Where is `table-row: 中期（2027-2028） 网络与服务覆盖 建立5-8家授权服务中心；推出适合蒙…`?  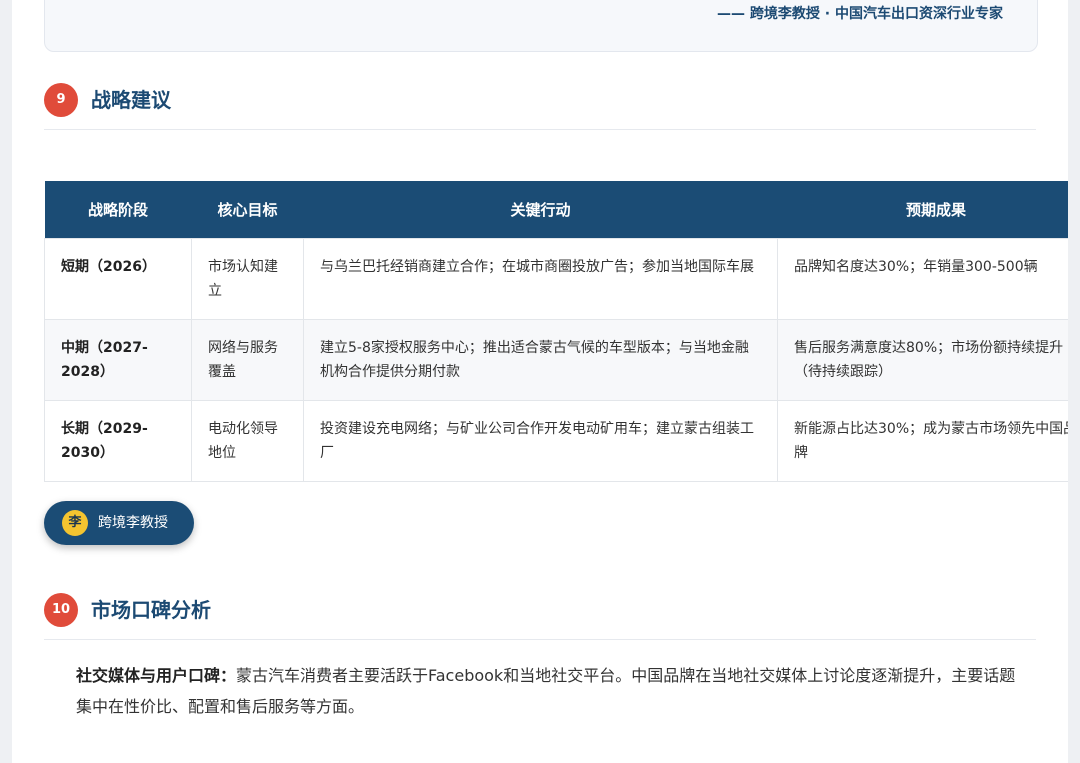 table-row: 中期（2027-2028） 网络与服务覆盖 建立5-8家授权服务中心；推出适合蒙… is located at coordinates (556, 360).